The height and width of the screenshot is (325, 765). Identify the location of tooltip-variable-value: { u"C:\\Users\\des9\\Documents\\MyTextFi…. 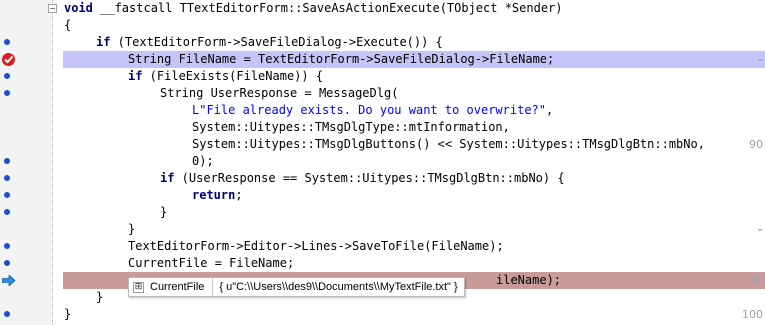
(338, 287).